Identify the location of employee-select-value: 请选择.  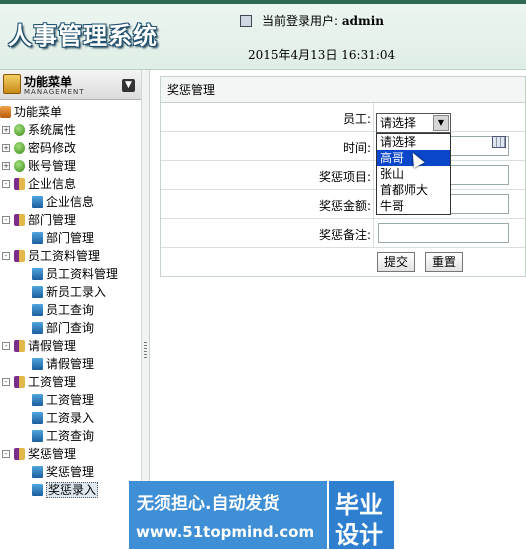
(398, 123).